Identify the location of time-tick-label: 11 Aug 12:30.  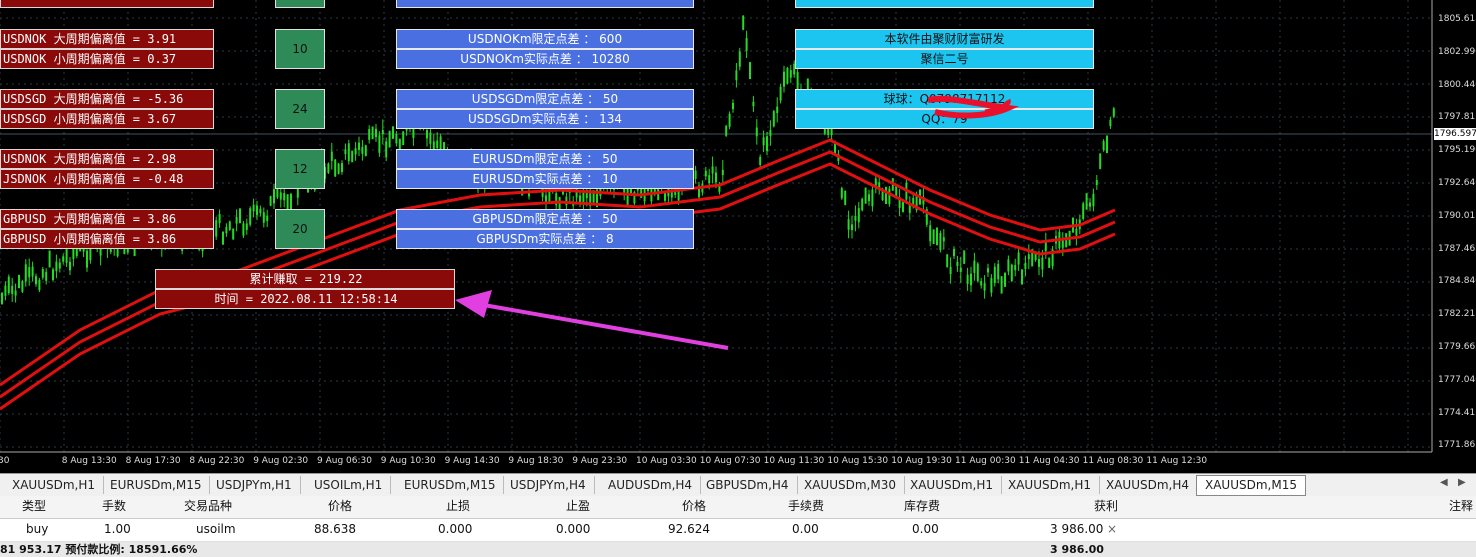
(1177, 461).